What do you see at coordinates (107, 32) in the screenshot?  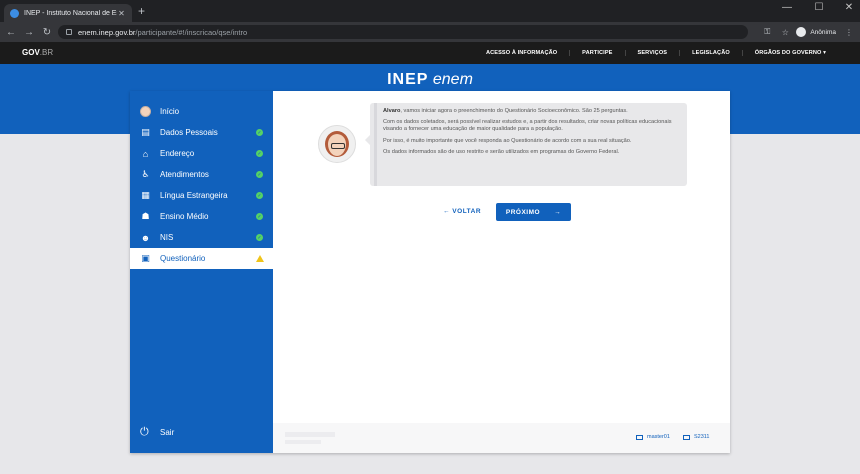 I see `url-host: enem.inep.gov.br` at bounding box center [107, 32].